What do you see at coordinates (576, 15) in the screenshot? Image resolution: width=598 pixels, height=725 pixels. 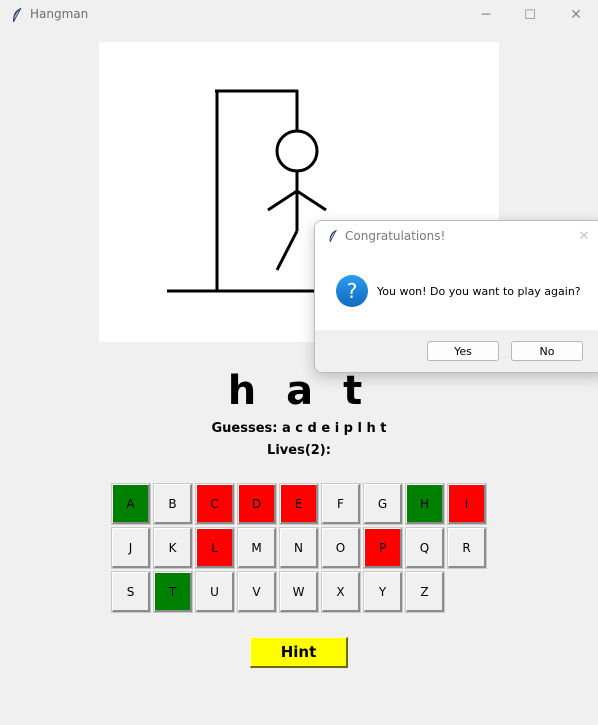 I see `close-button: ✕` at bounding box center [576, 15].